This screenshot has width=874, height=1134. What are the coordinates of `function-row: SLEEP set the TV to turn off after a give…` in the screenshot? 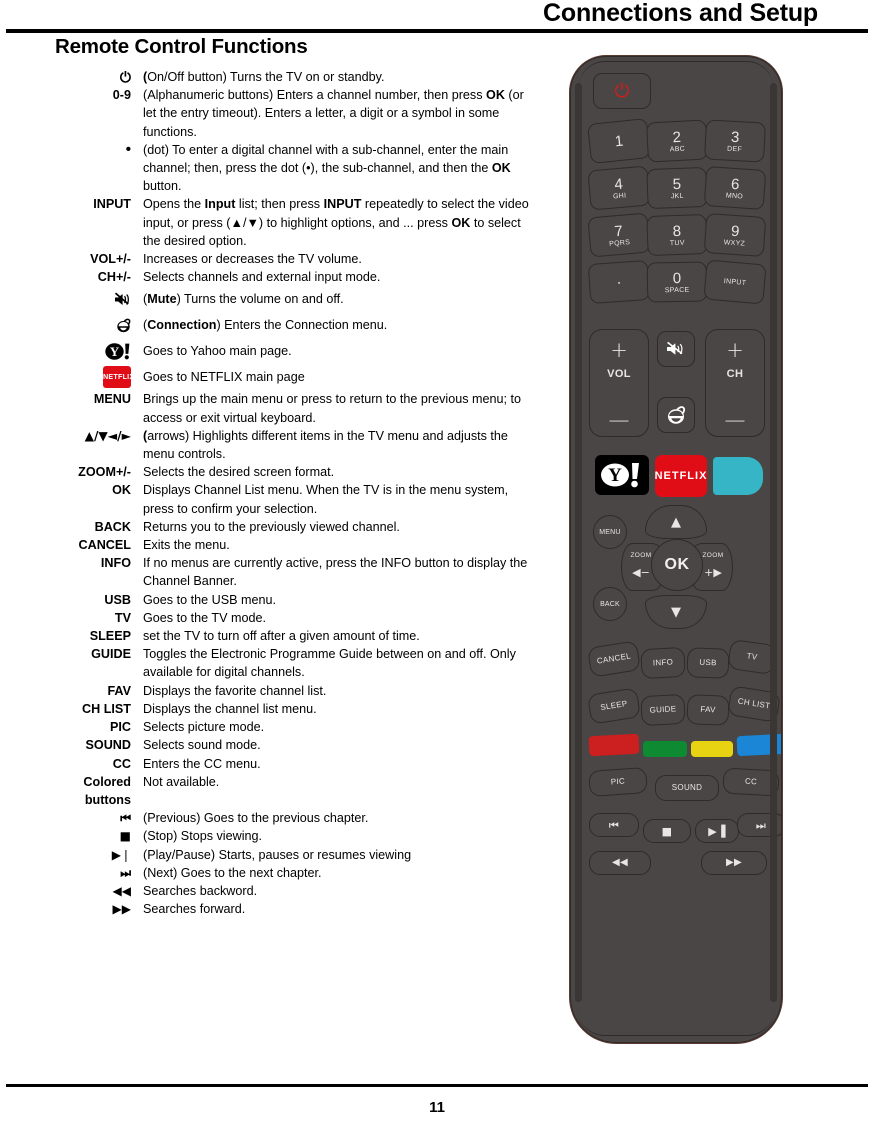 It's located at (270, 636).